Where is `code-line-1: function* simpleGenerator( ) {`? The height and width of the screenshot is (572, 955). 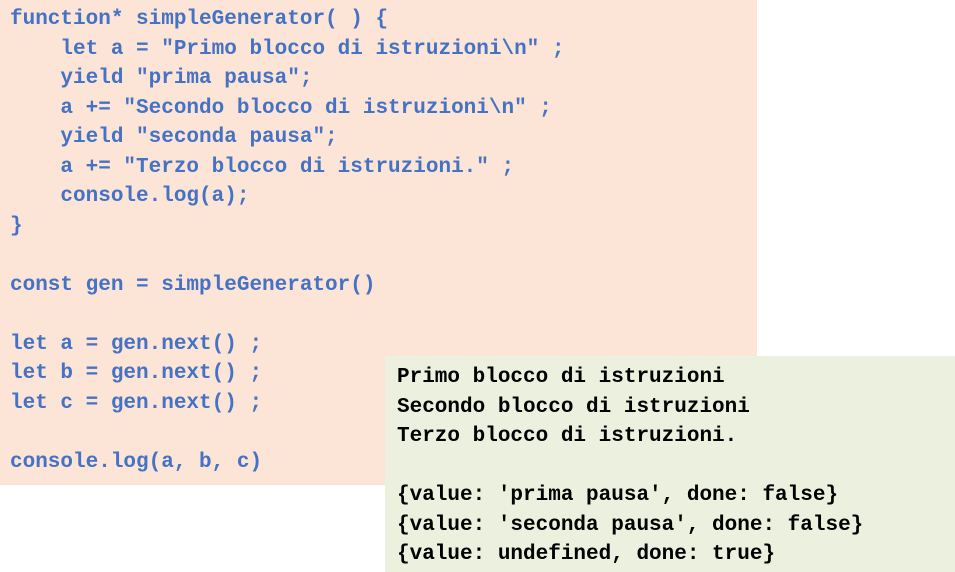
code-line-1: function* simpleGenerator( ) { is located at coordinates (199, 19).